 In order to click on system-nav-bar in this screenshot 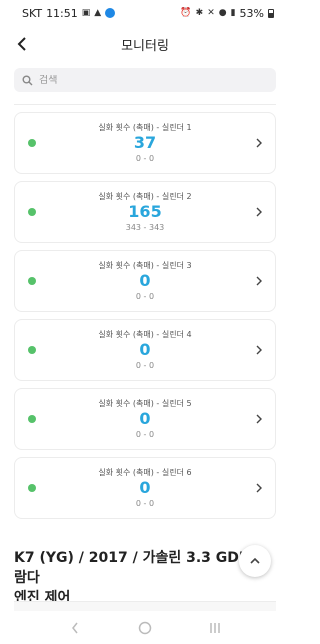, I will do `click(145, 628)`.